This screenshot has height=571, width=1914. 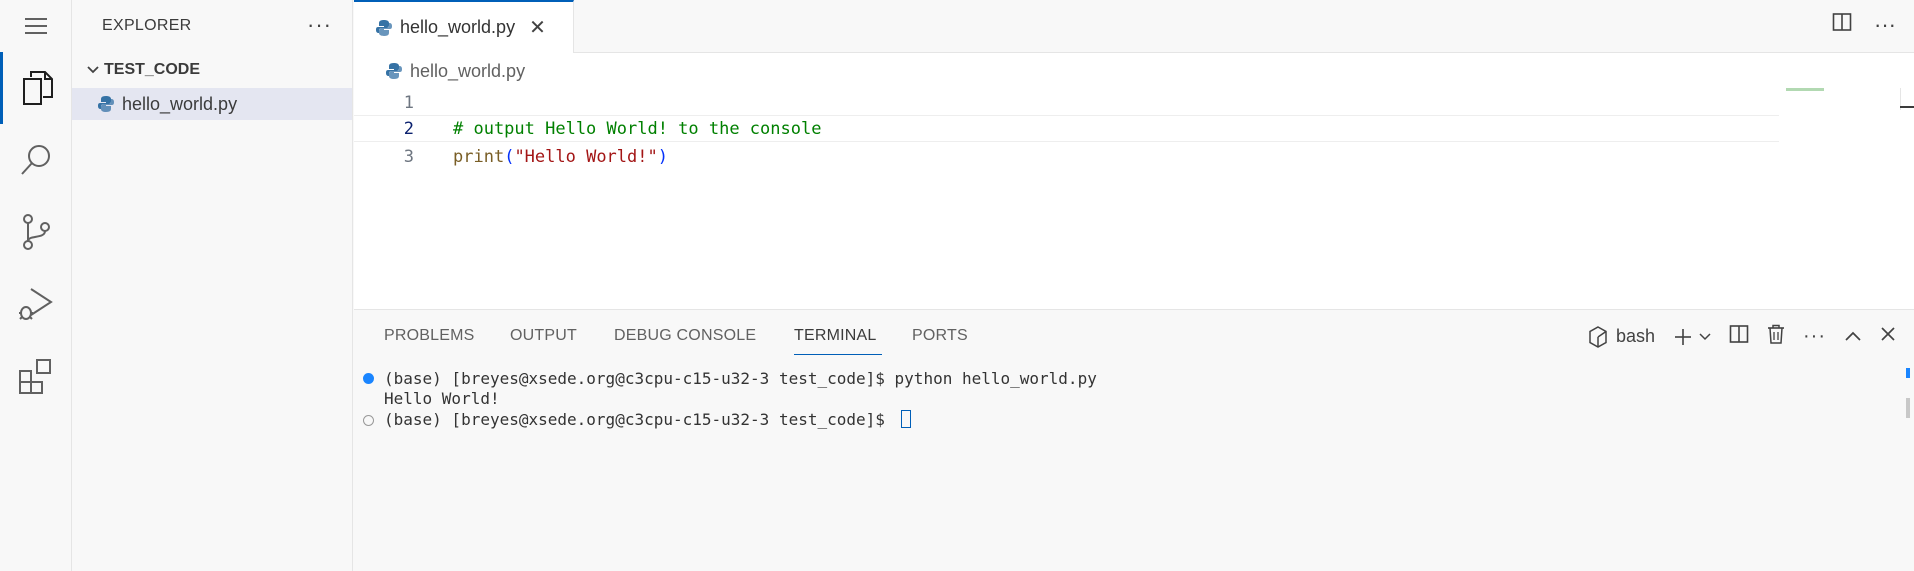 I want to click on menu-button, so click(x=36, y=26).